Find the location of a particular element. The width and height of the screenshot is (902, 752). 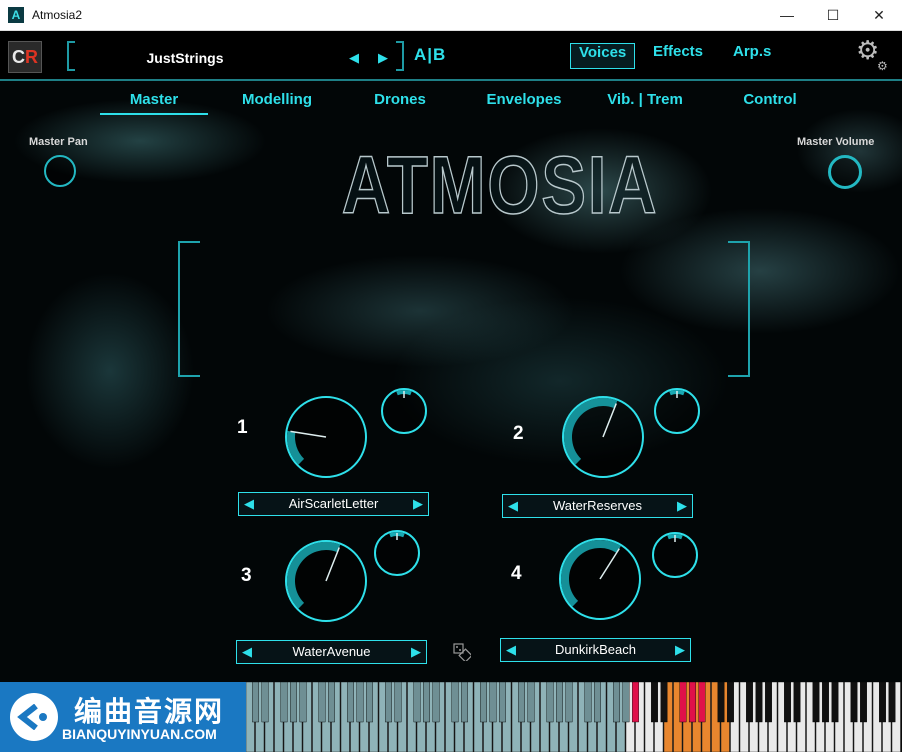

layer-2-prev-button: ◀ is located at coordinates (513, 506).